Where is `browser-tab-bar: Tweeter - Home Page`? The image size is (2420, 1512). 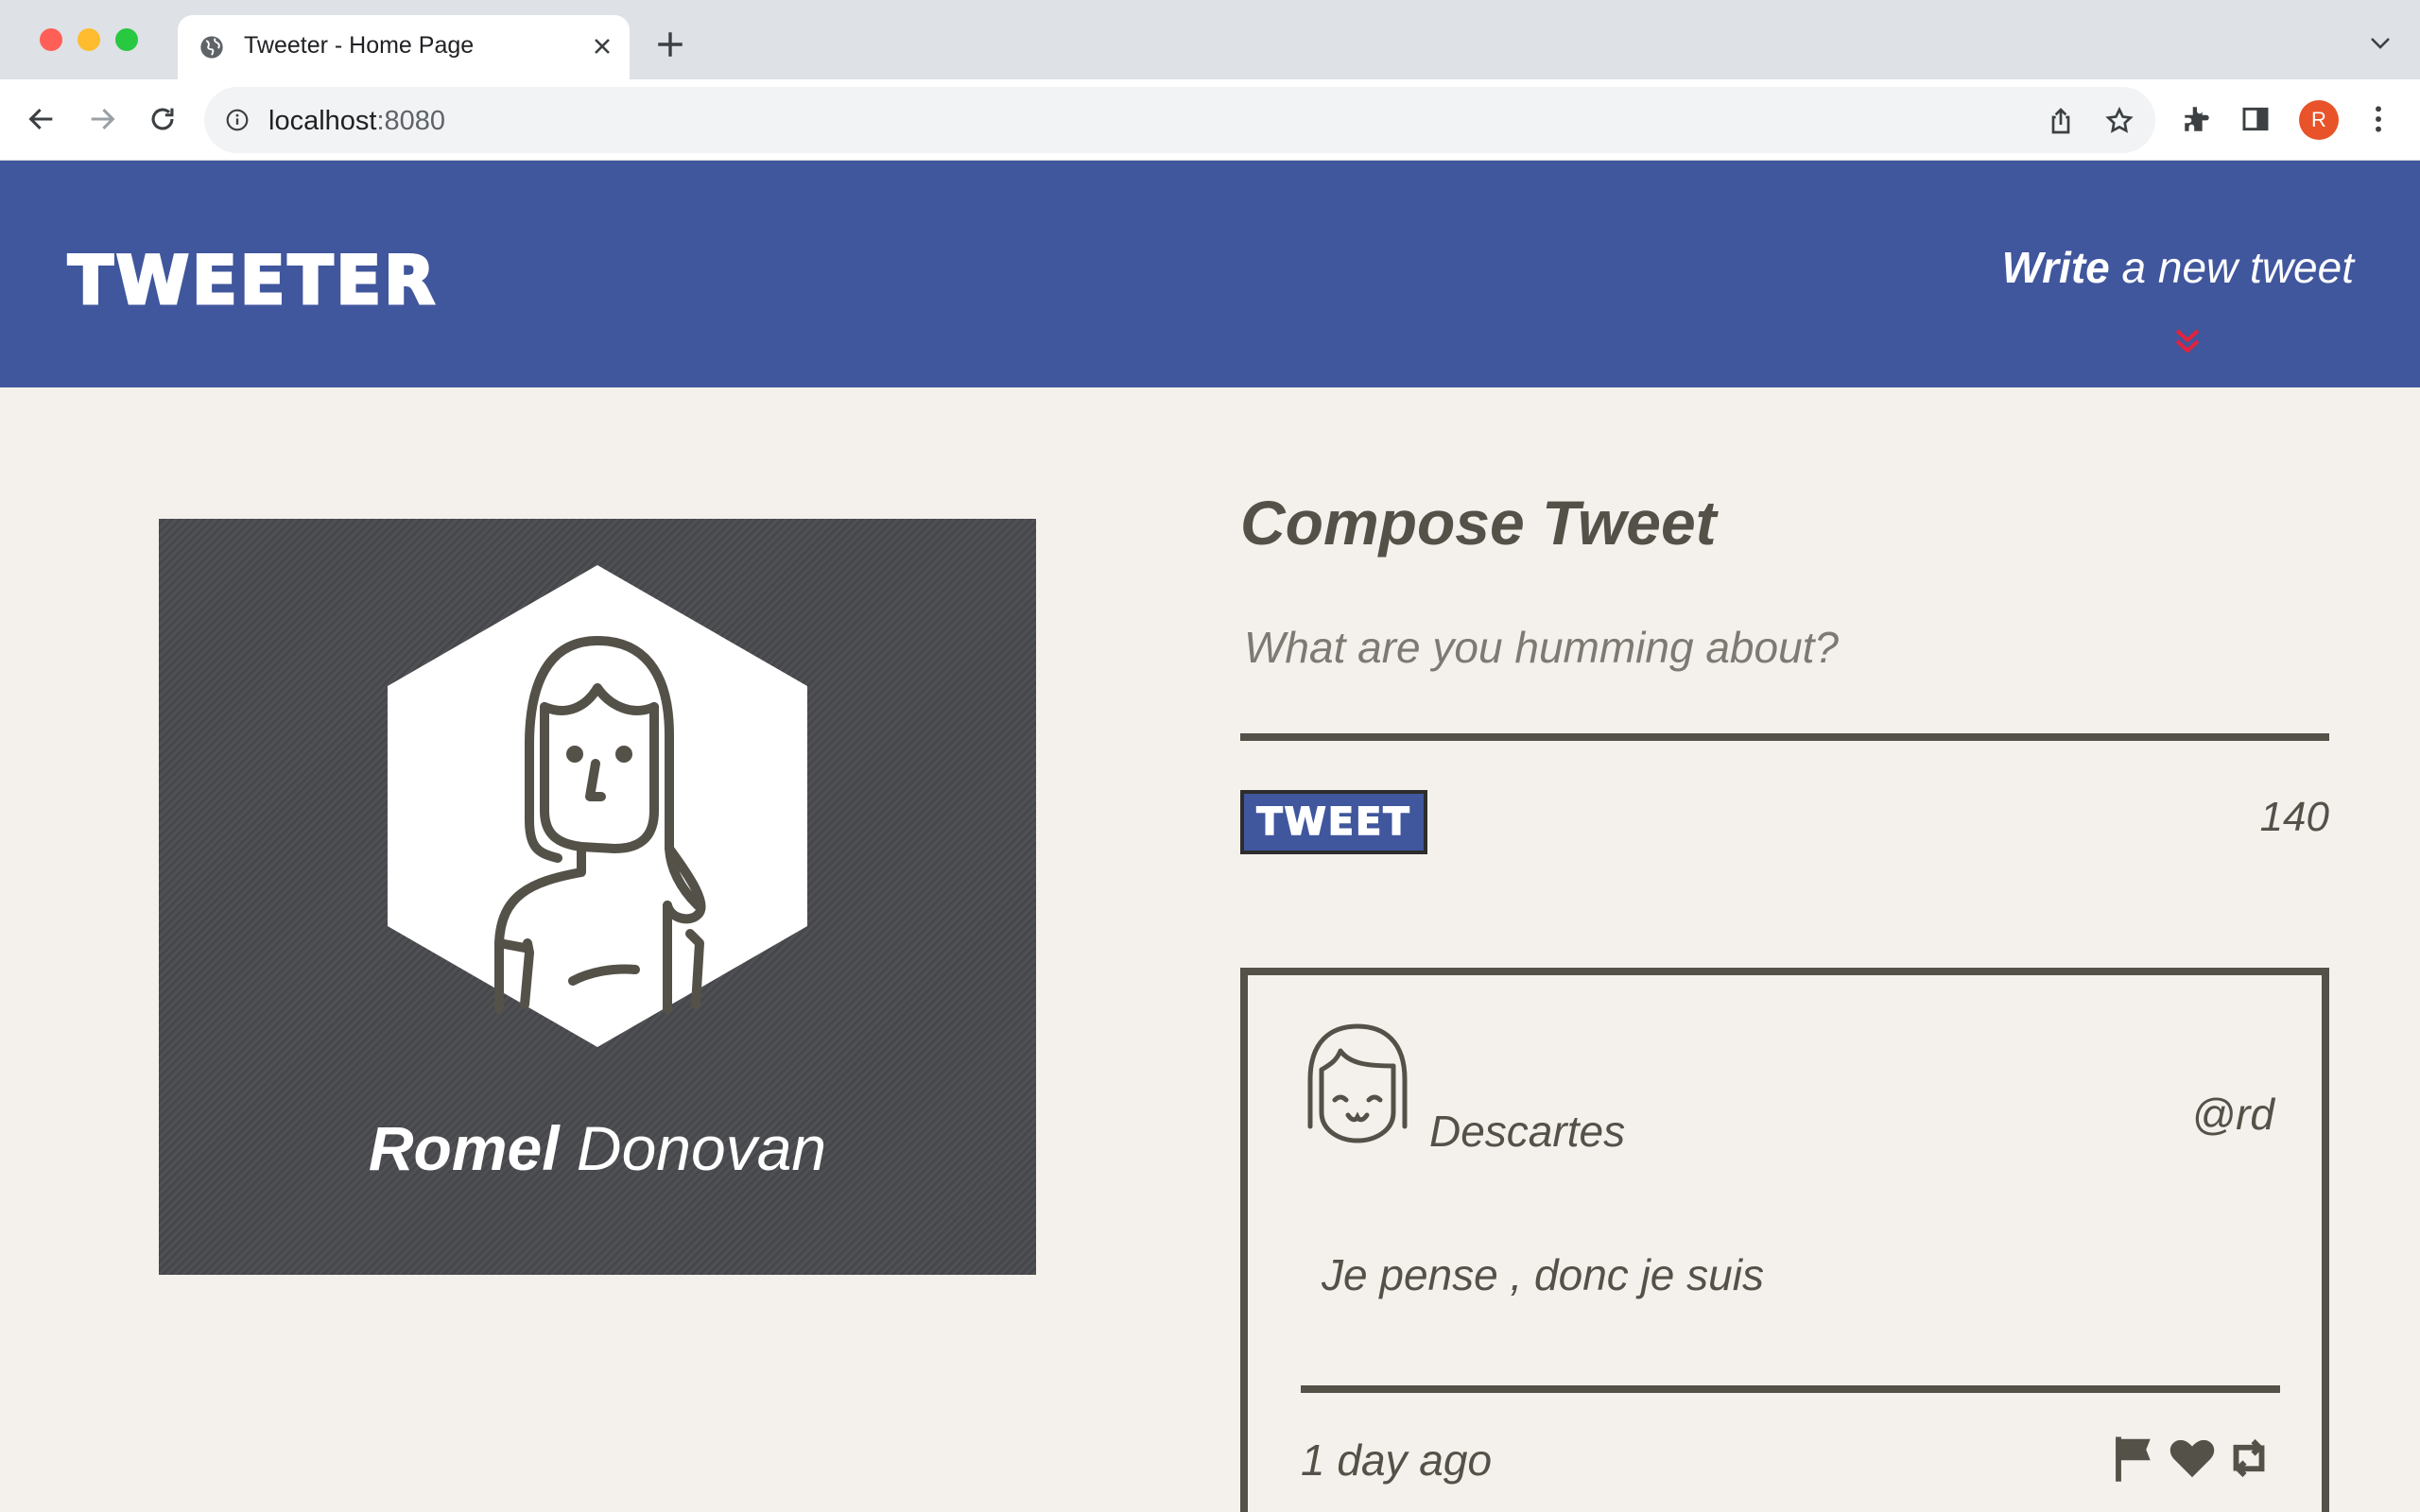 browser-tab-bar: Tweeter - Home Page is located at coordinates (1210, 39).